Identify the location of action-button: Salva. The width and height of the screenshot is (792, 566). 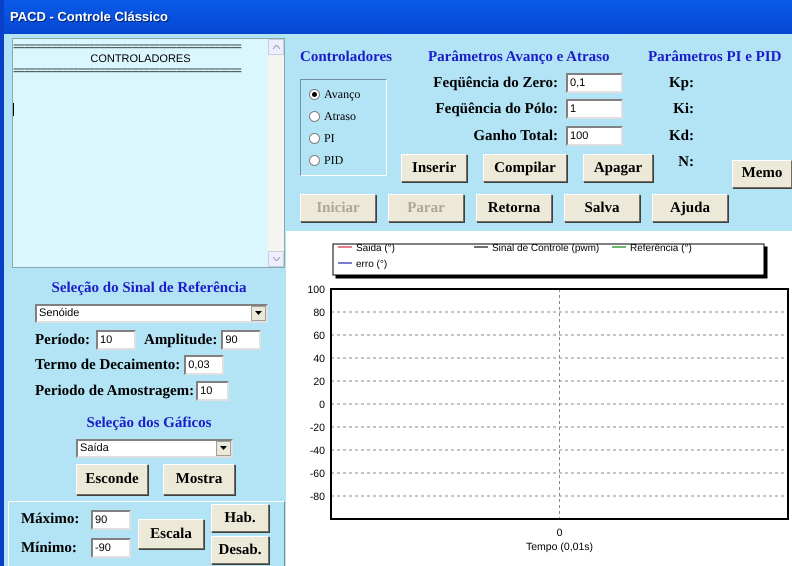
(602, 208).